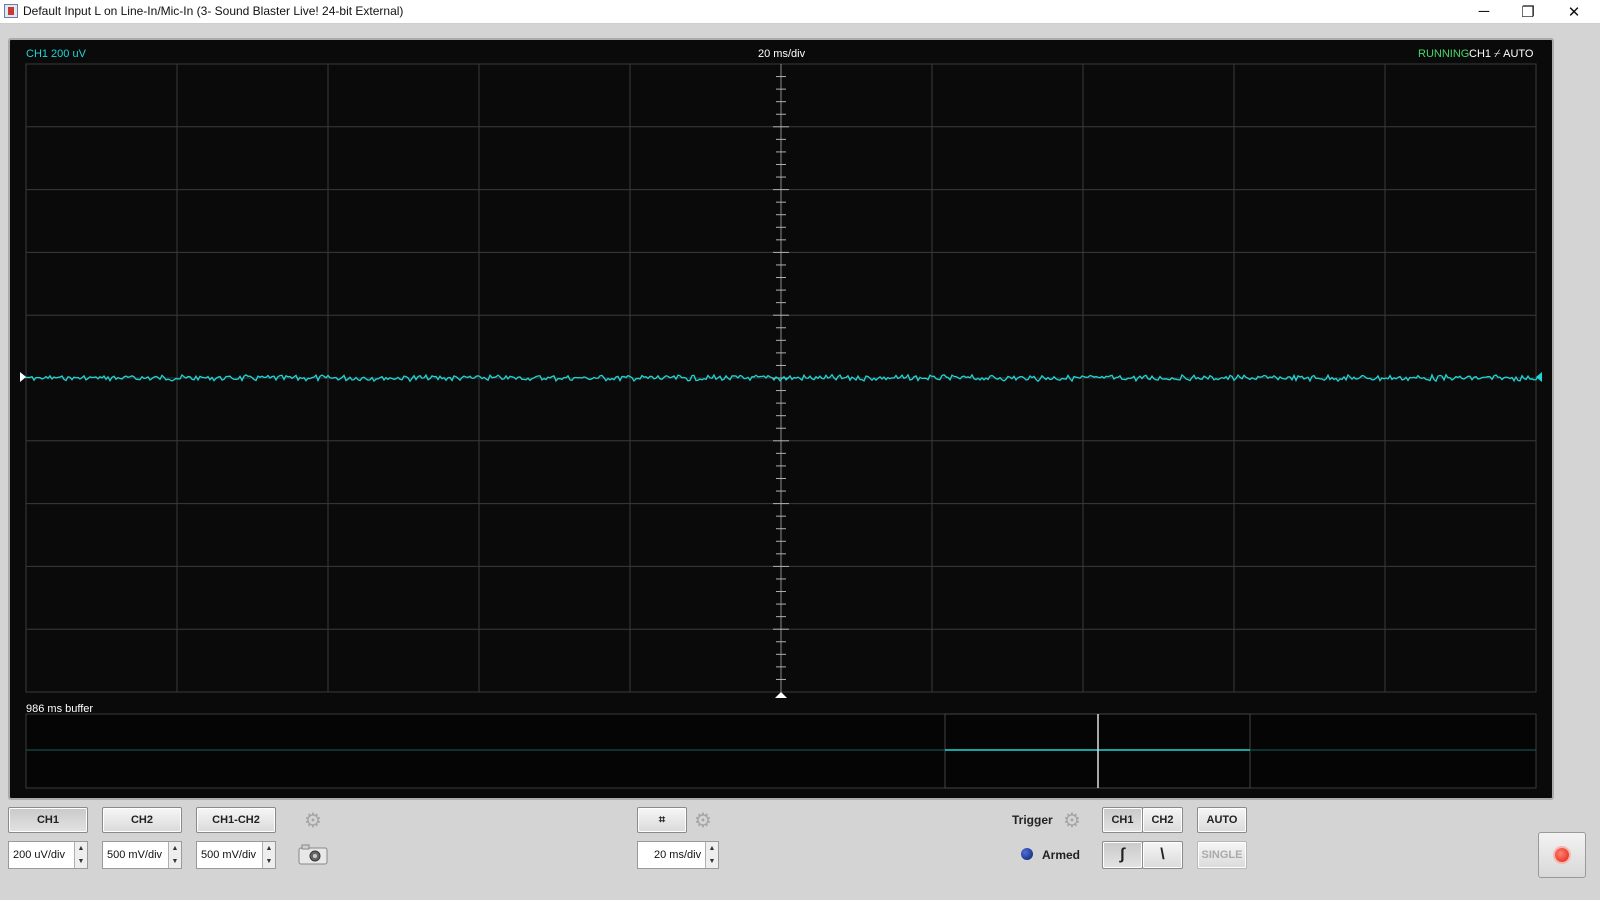  I want to click on ch2-scale-value: 500 mV/div, so click(135, 855).